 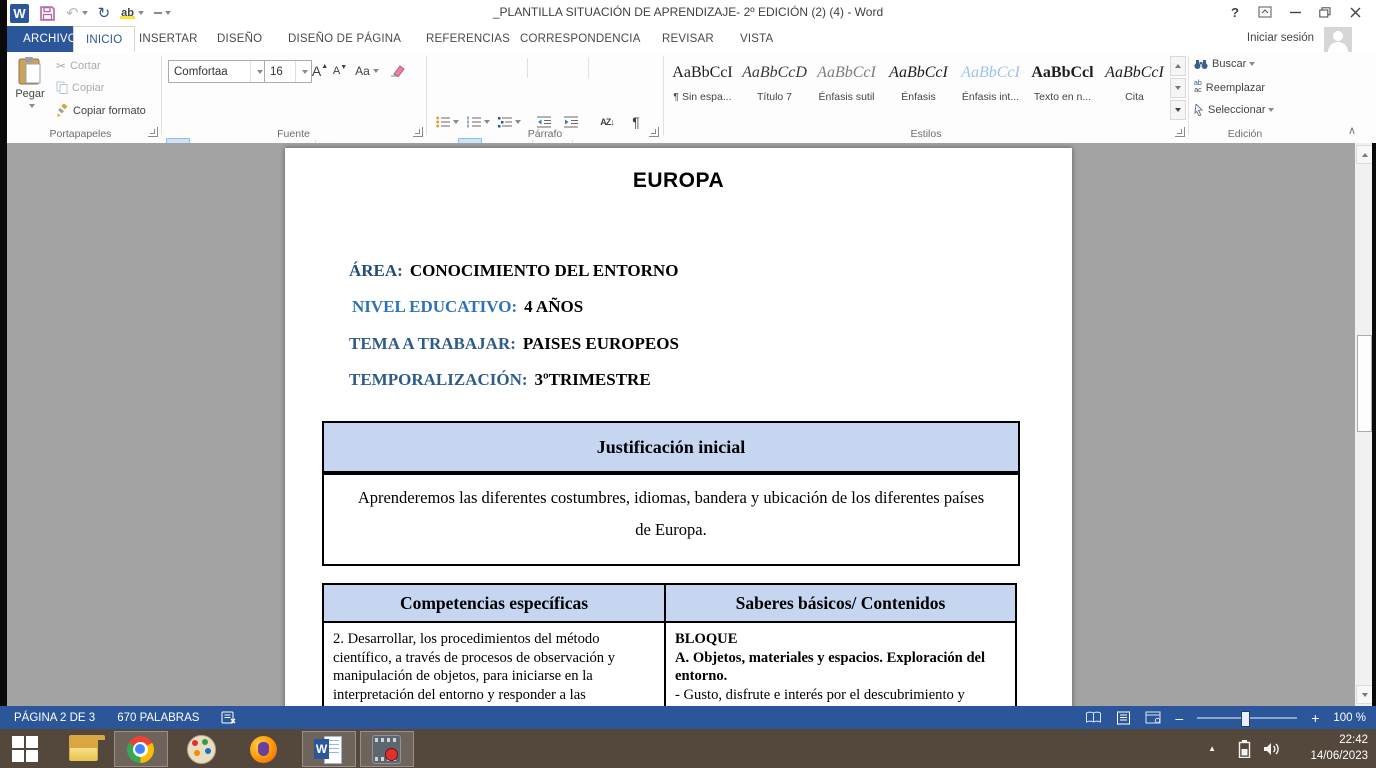 I want to click on gallery-more-icon, so click(x=1178, y=110).